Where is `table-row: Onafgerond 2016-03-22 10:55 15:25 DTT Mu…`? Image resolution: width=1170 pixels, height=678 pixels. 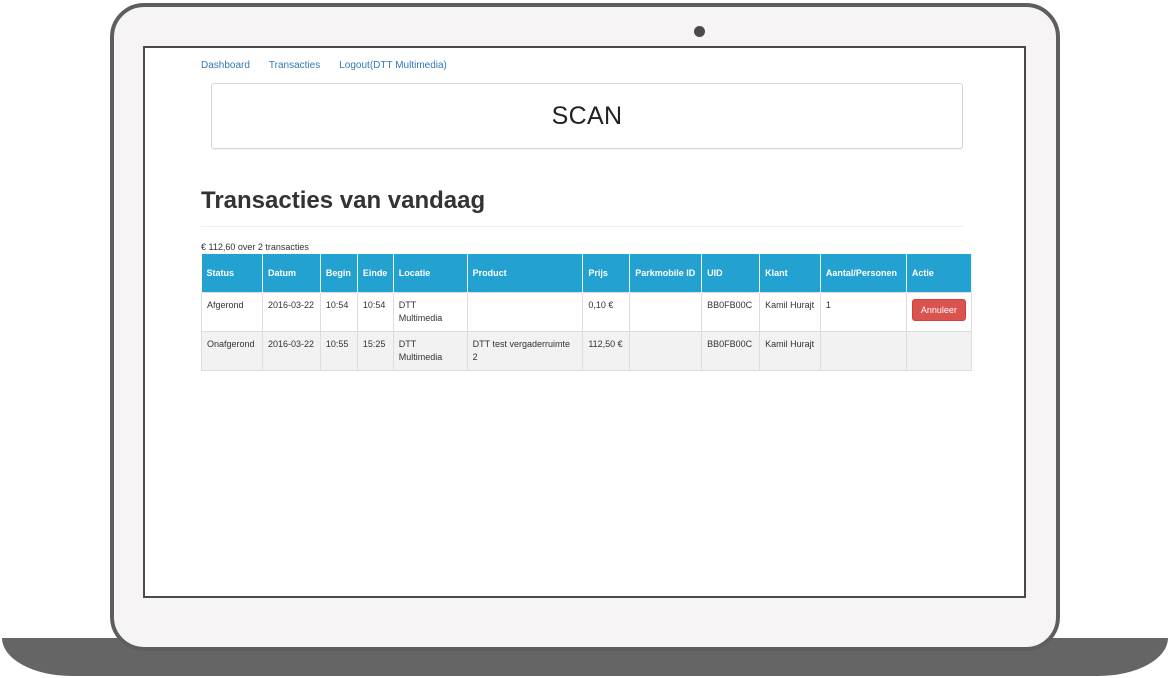 table-row: Onafgerond 2016-03-22 10:55 15:25 DTT Mu… is located at coordinates (587, 350).